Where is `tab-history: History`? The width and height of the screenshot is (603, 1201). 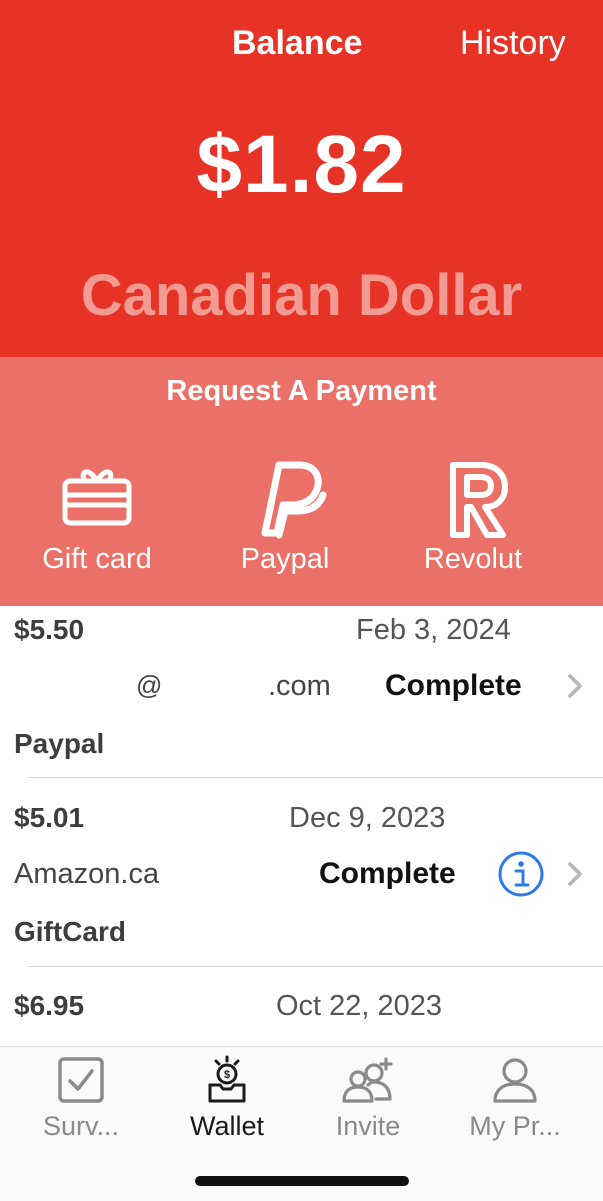
tab-history: History is located at coordinates (513, 43).